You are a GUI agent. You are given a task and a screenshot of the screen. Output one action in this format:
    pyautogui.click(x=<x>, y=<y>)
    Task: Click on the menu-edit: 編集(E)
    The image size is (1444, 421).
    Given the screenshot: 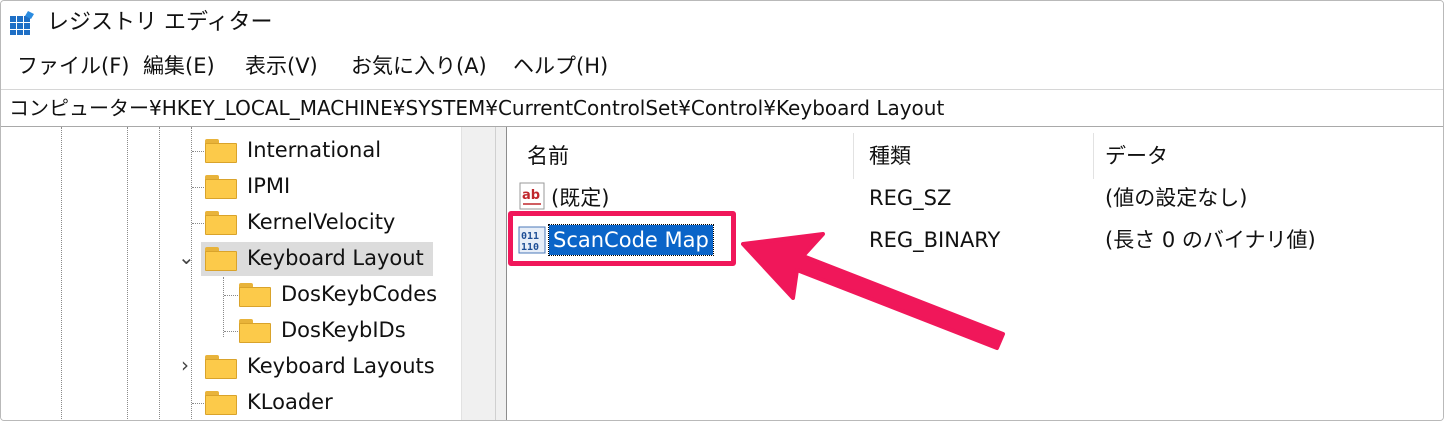 What is the action you would take?
    pyautogui.click(x=179, y=66)
    